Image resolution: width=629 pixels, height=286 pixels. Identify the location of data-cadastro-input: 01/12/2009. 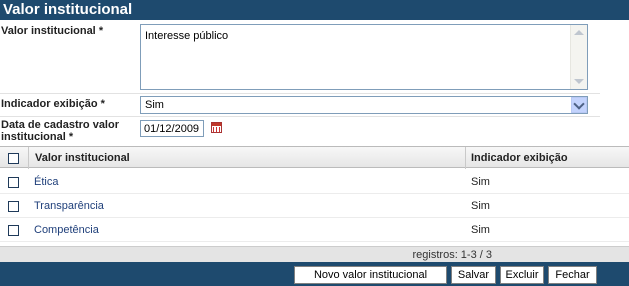
(172, 128).